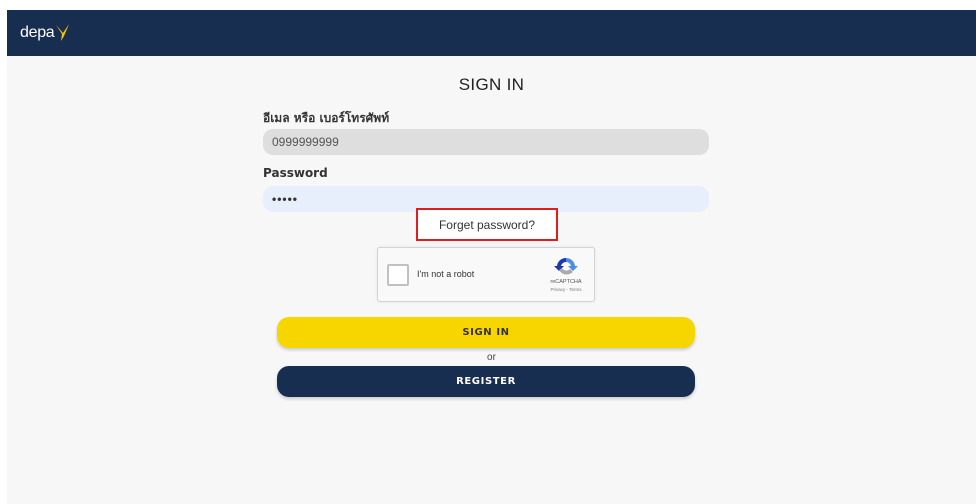 The width and height of the screenshot is (976, 504). Describe the element at coordinates (487, 224) in the screenshot. I see `forget-password-link: Forget password?` at that location.